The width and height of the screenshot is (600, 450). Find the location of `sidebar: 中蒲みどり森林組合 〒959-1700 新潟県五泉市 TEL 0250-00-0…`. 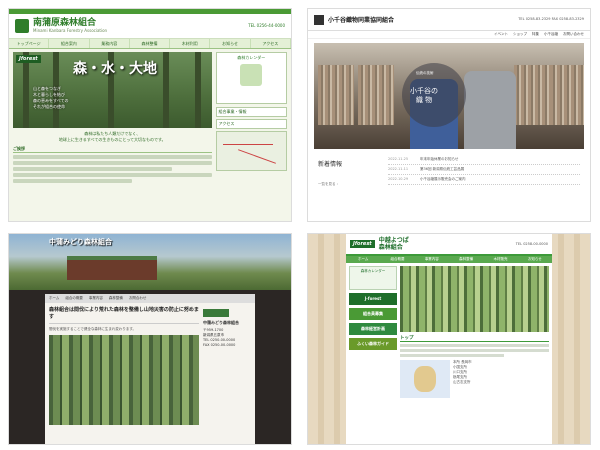

sidebar: 中蒲みどり森林組合 〒959-1700 新潟県五泉市 TEL 0250-00-0… is located at coordinates (227, 375).